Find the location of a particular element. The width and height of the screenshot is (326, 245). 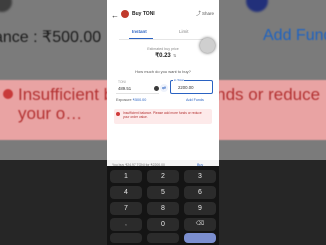

quantity-value: 489.51 is located at coordinates (125, 88).